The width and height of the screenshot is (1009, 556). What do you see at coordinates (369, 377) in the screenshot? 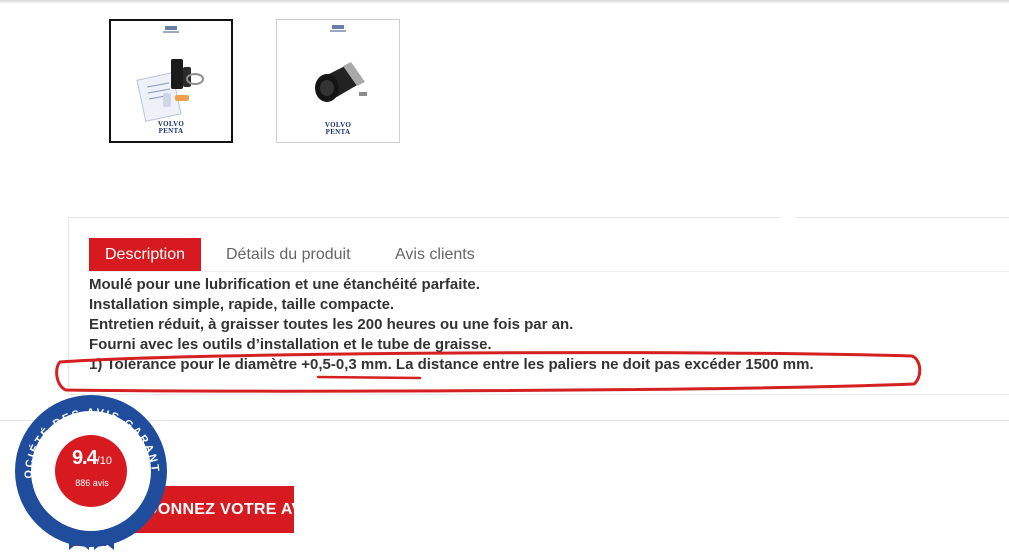
I see `annotation-underline` at bounding box center [369, 377].